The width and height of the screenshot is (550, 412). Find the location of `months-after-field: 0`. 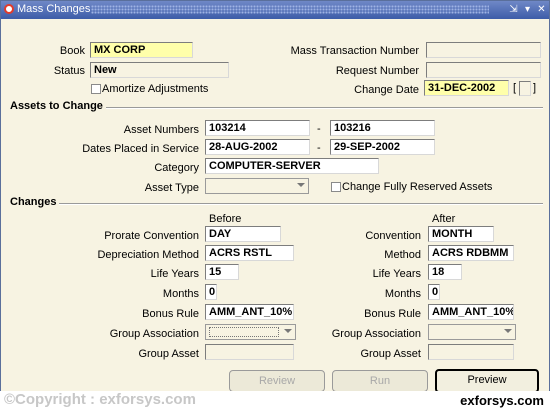

months-after-field: 0 is located at coordinates (434, 292).